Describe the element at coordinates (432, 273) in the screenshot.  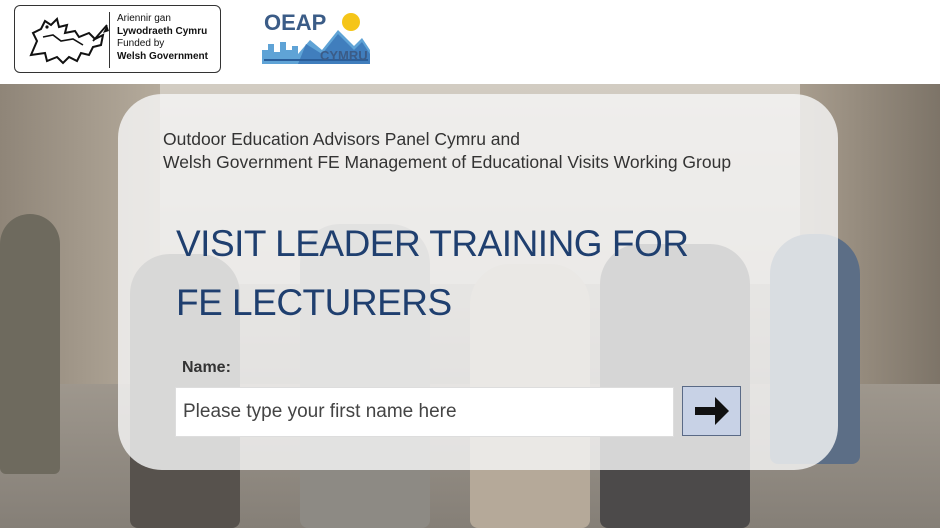
I see `page-title: VISIT LEADER TRAINING FOR FE LECTURERS` at that location.